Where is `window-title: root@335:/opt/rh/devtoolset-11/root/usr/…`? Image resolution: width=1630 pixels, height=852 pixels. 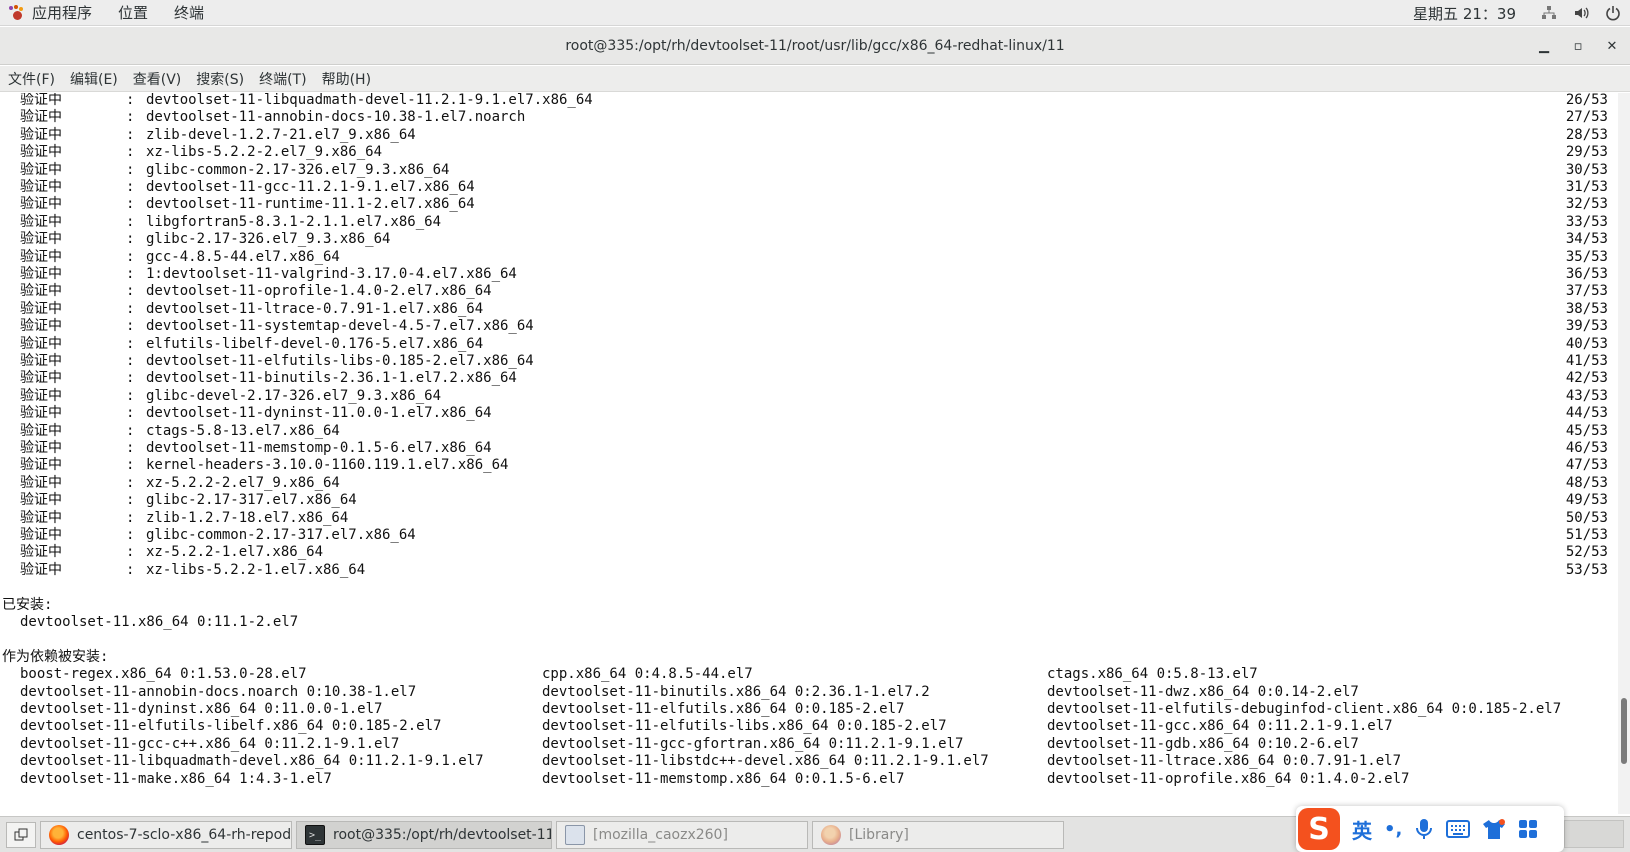
window-title: root@335:/opt/rh/devtoolset-11/root/usr/… is located at coordinates (815, 45).